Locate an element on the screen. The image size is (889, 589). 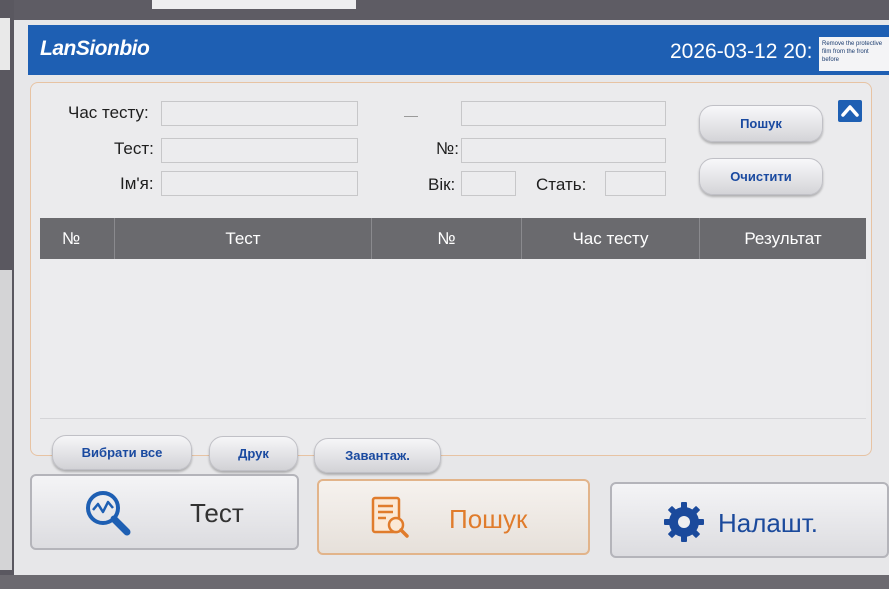
chevron-up-icon is located at coordinates (850, 111).